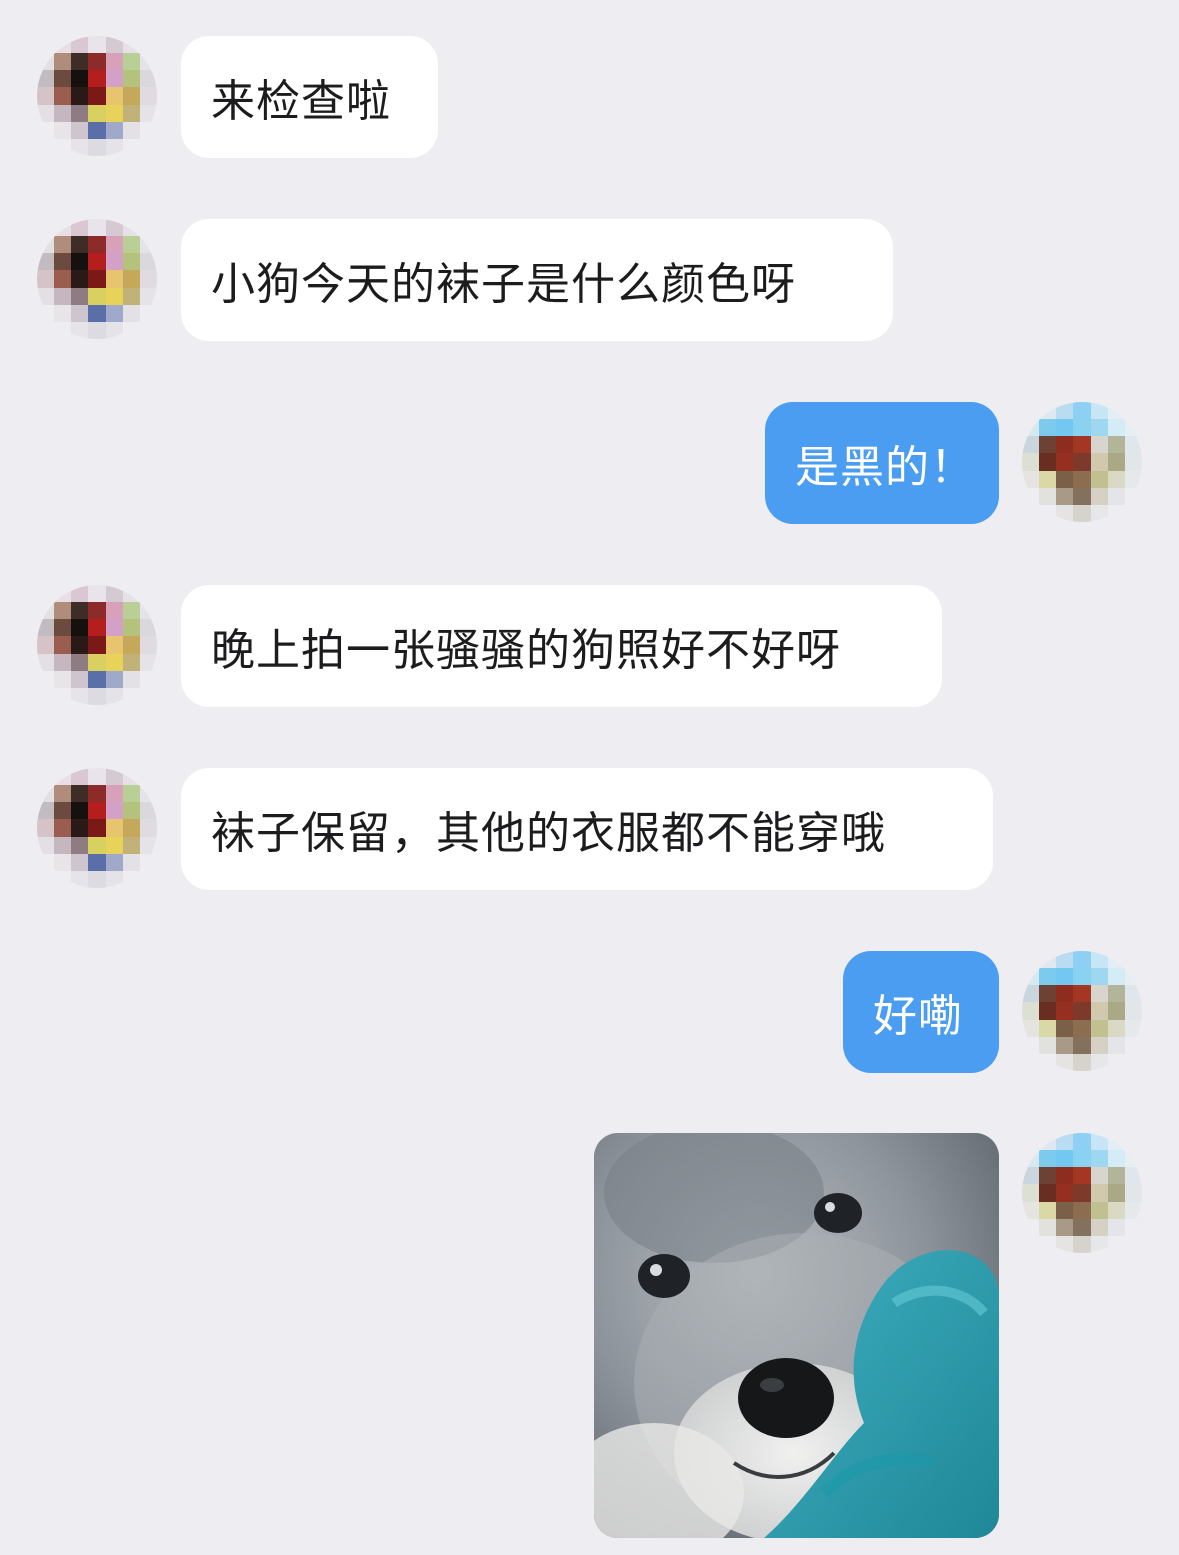 Image resolution: width=1179 pixels, height=1555 pixels. What do you see at coordinates (537, 280) in the screenshot?
I see `message-bubble-incoming: 小狗今天的袜子是什么颜色呀` at bounding box center [537, 280].